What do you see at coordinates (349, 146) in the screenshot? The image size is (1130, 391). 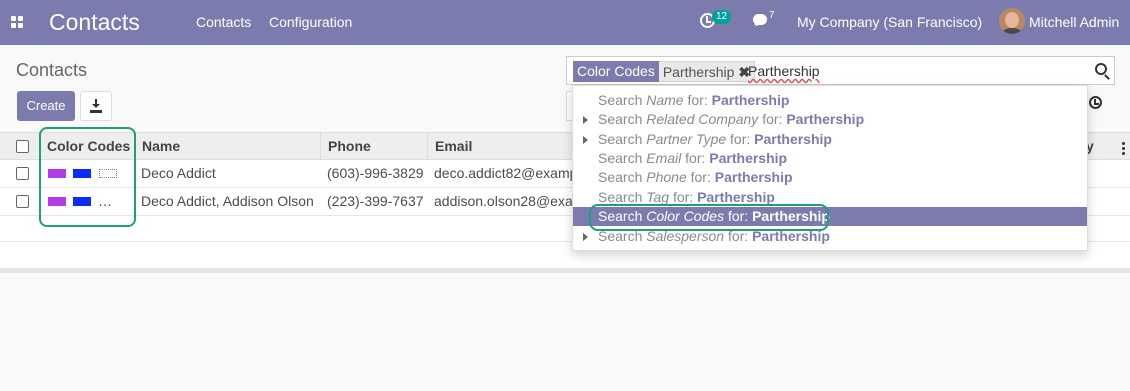 I see `column-phone: Phone` at bounding box center [349, 146].